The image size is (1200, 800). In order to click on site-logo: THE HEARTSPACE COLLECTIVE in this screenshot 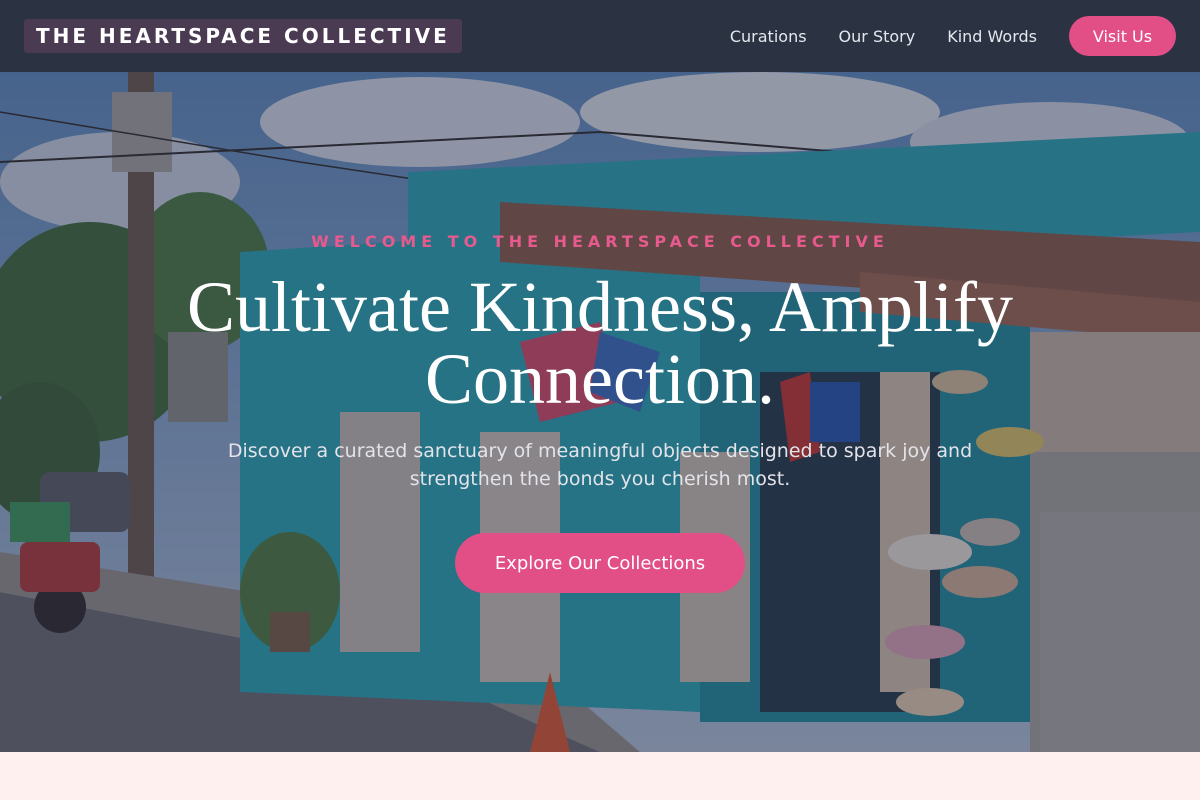, I will do `click(243, 36)`.